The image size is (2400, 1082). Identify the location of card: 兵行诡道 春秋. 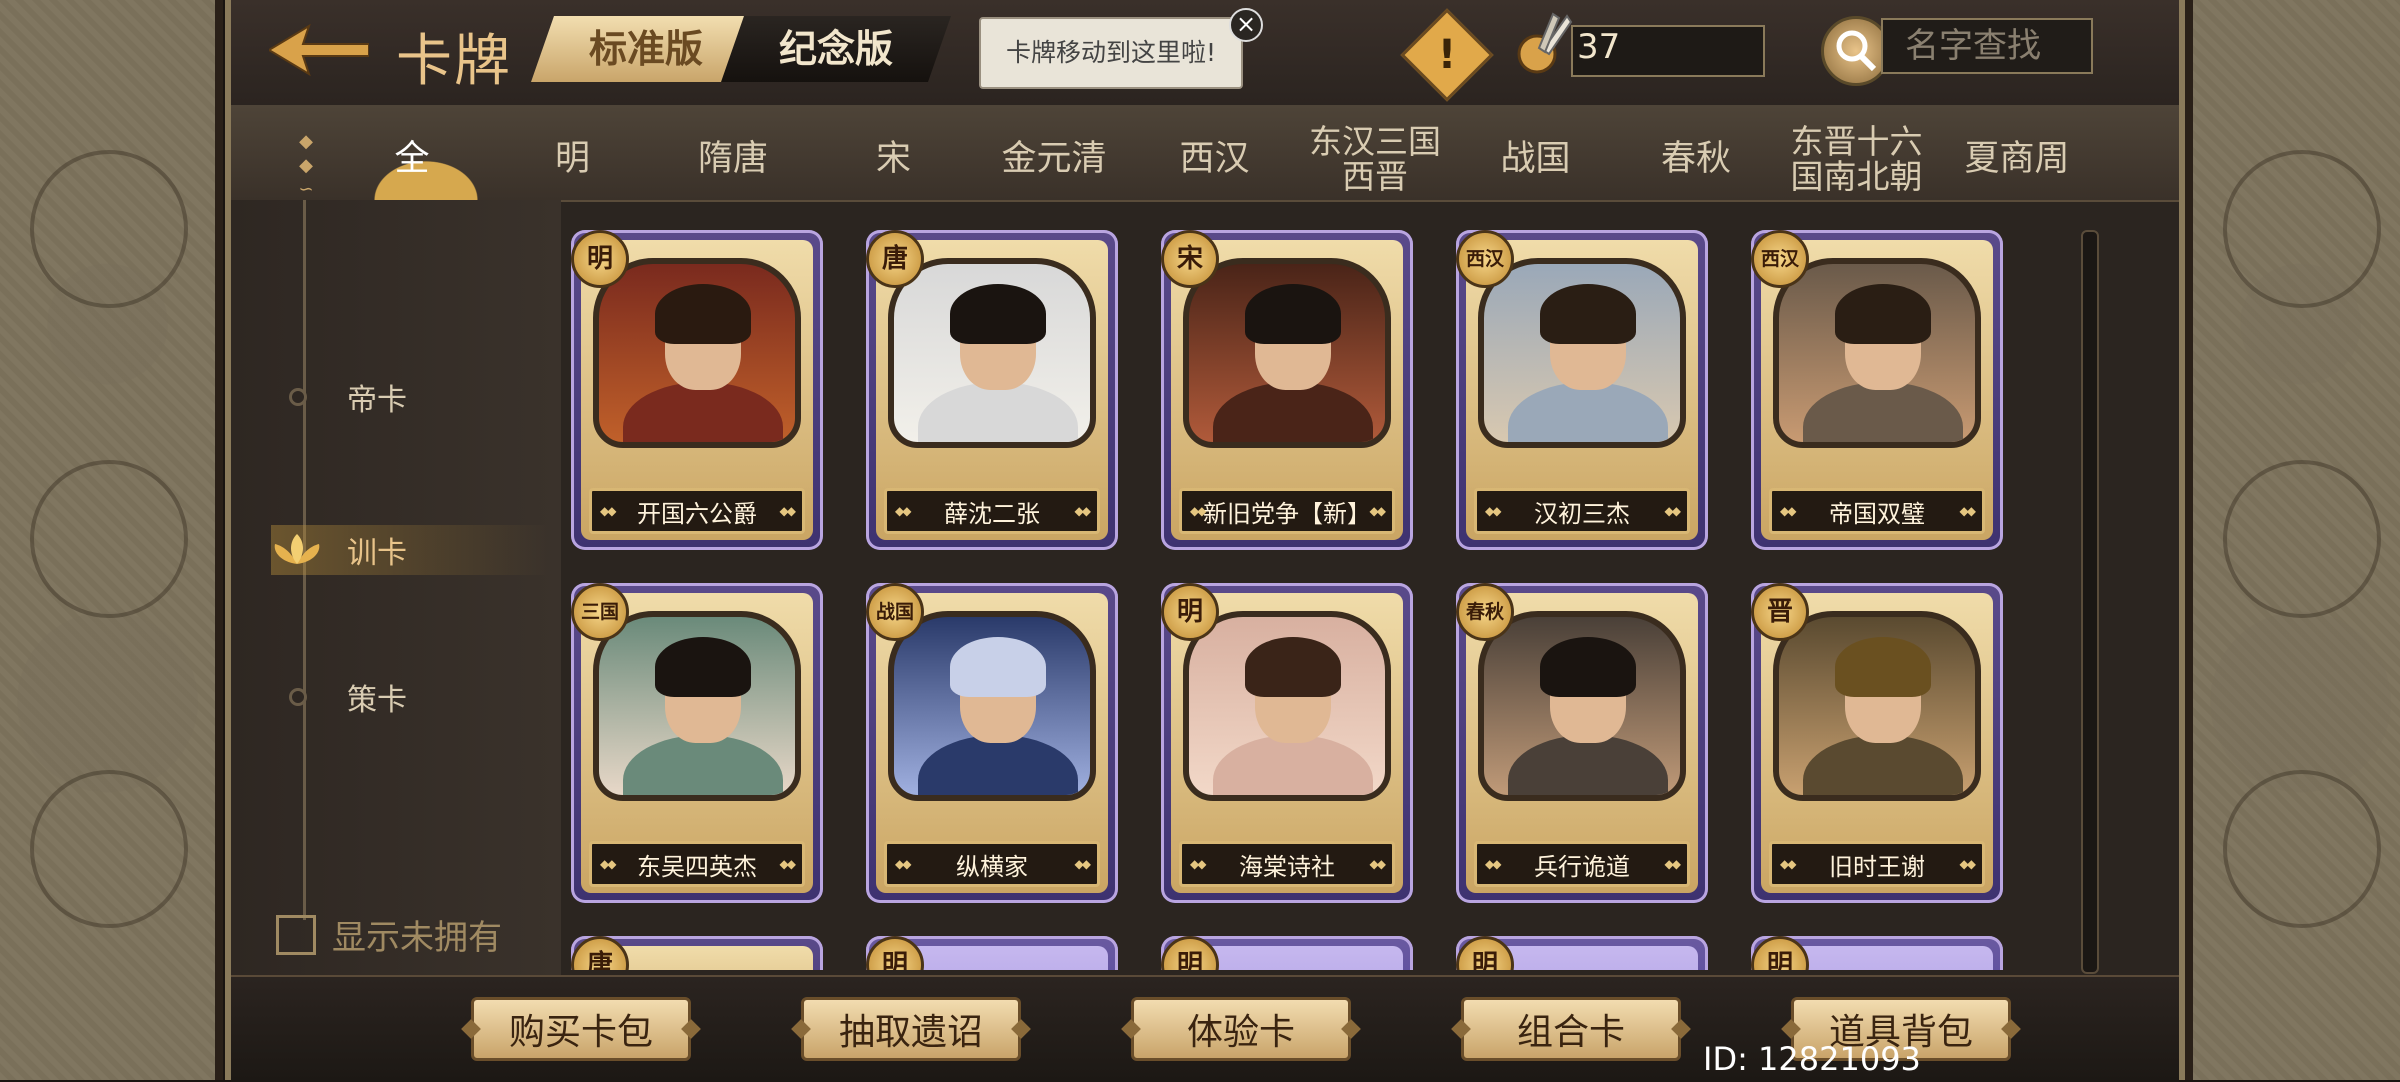
(1582, 743).